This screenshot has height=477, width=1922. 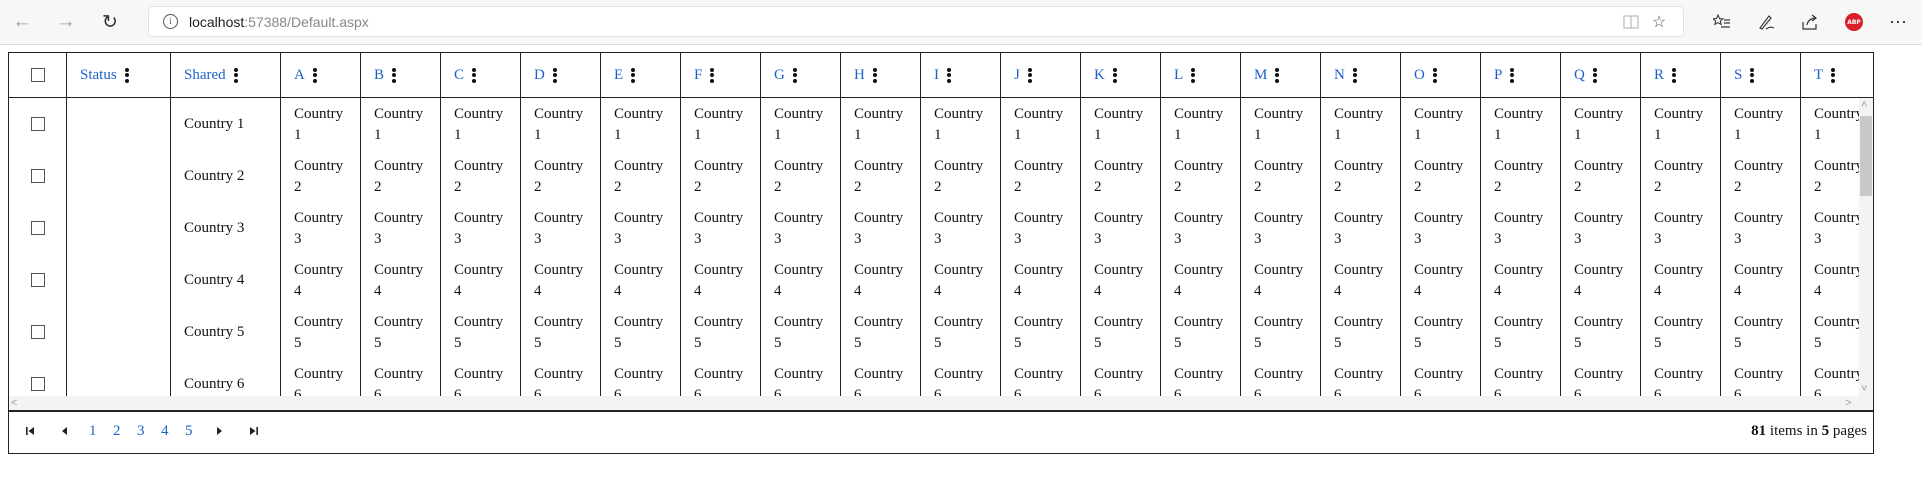 What do you see at coordinates (641, 75) in the screenshot?
I see `column-header-e: E` at bounding box center [641, 75].